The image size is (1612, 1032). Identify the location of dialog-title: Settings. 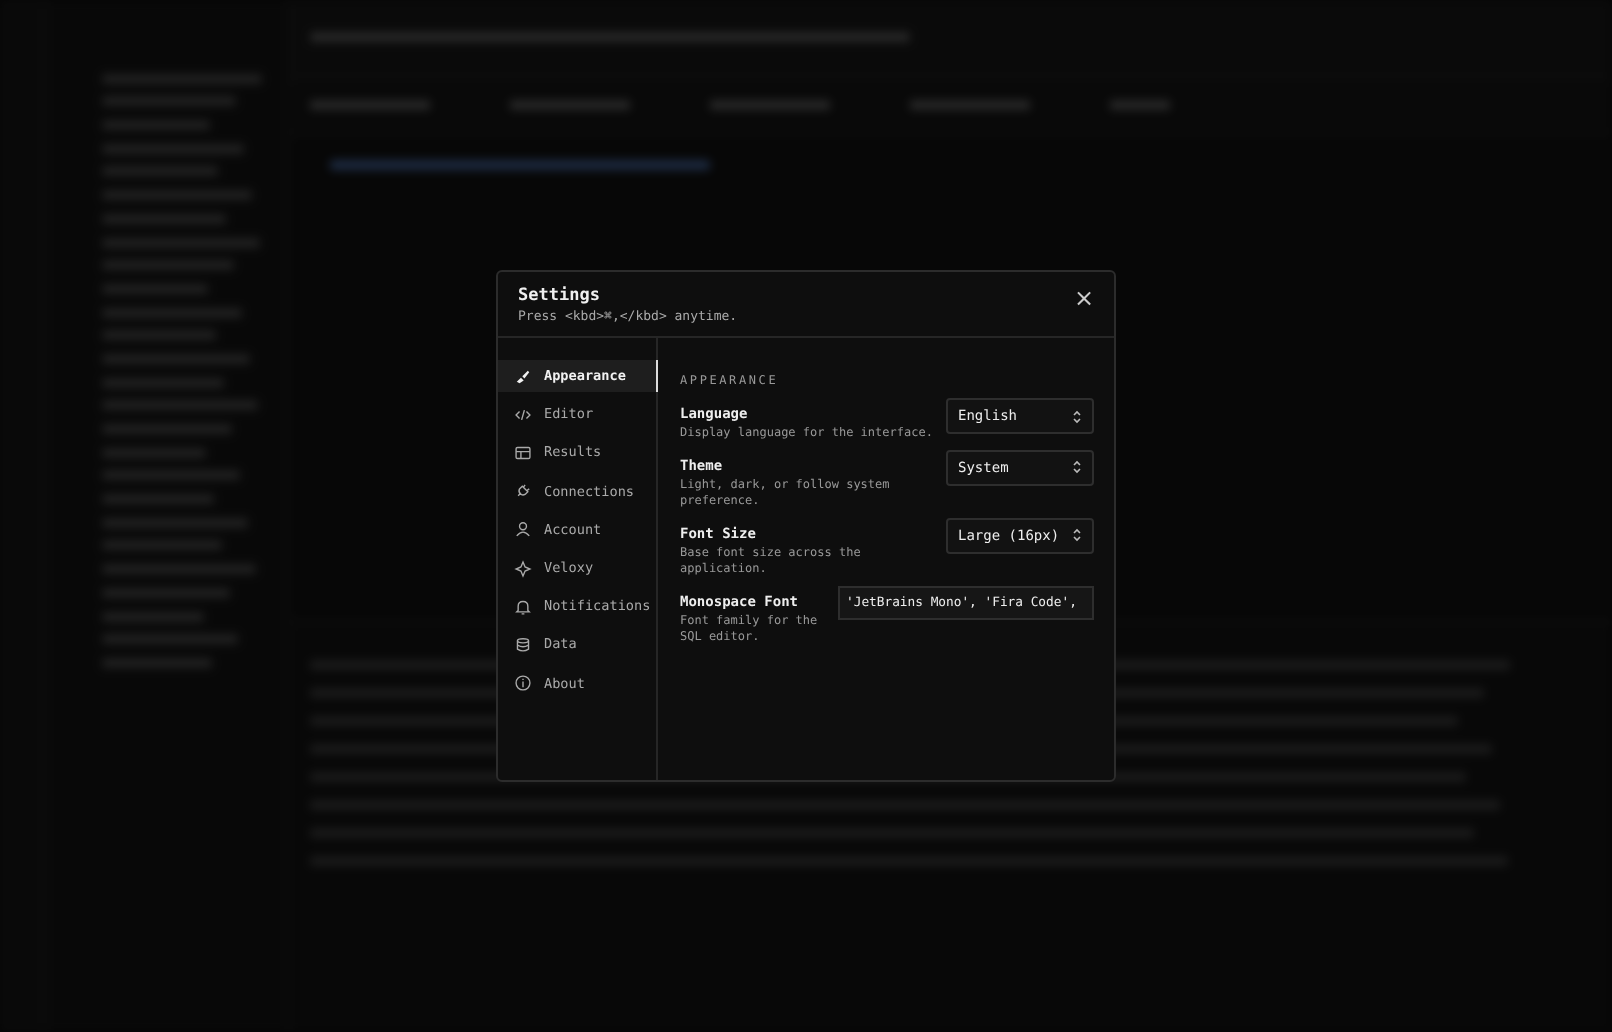
(560, 297).